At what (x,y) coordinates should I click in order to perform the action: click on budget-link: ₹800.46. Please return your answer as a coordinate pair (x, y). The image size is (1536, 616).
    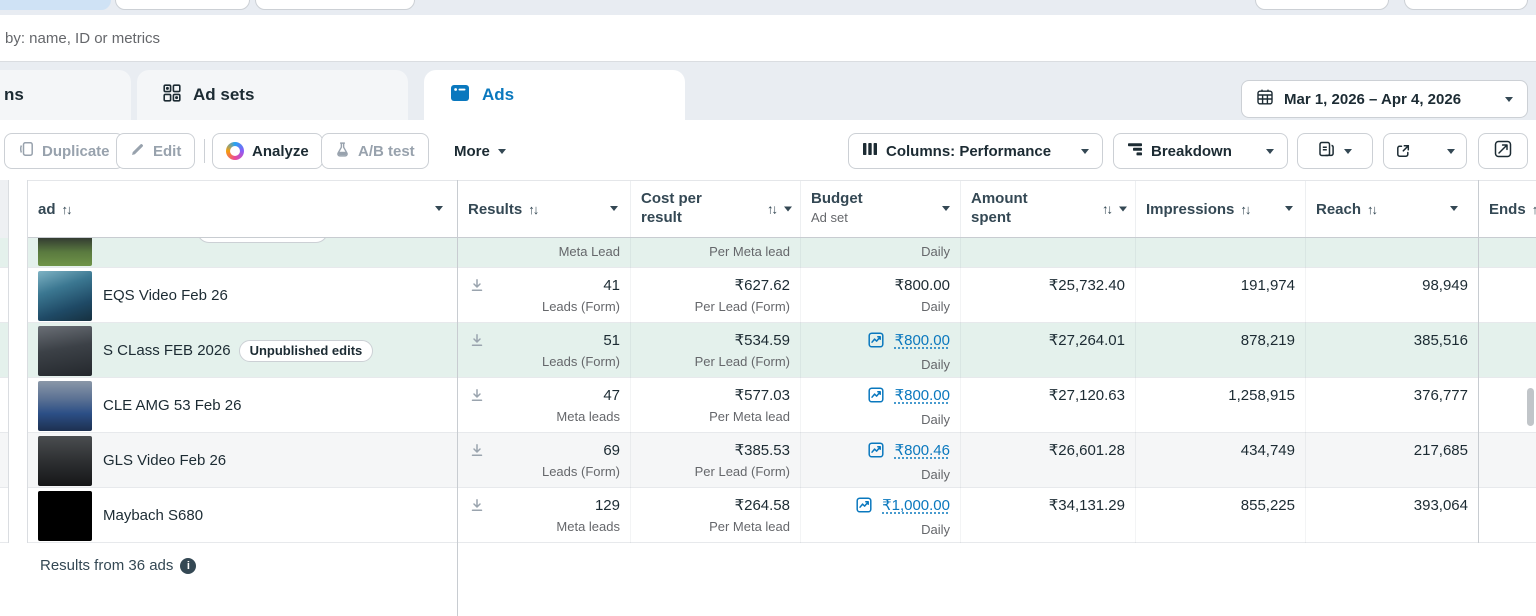
    Looking at the image, I should click on (922, 450).